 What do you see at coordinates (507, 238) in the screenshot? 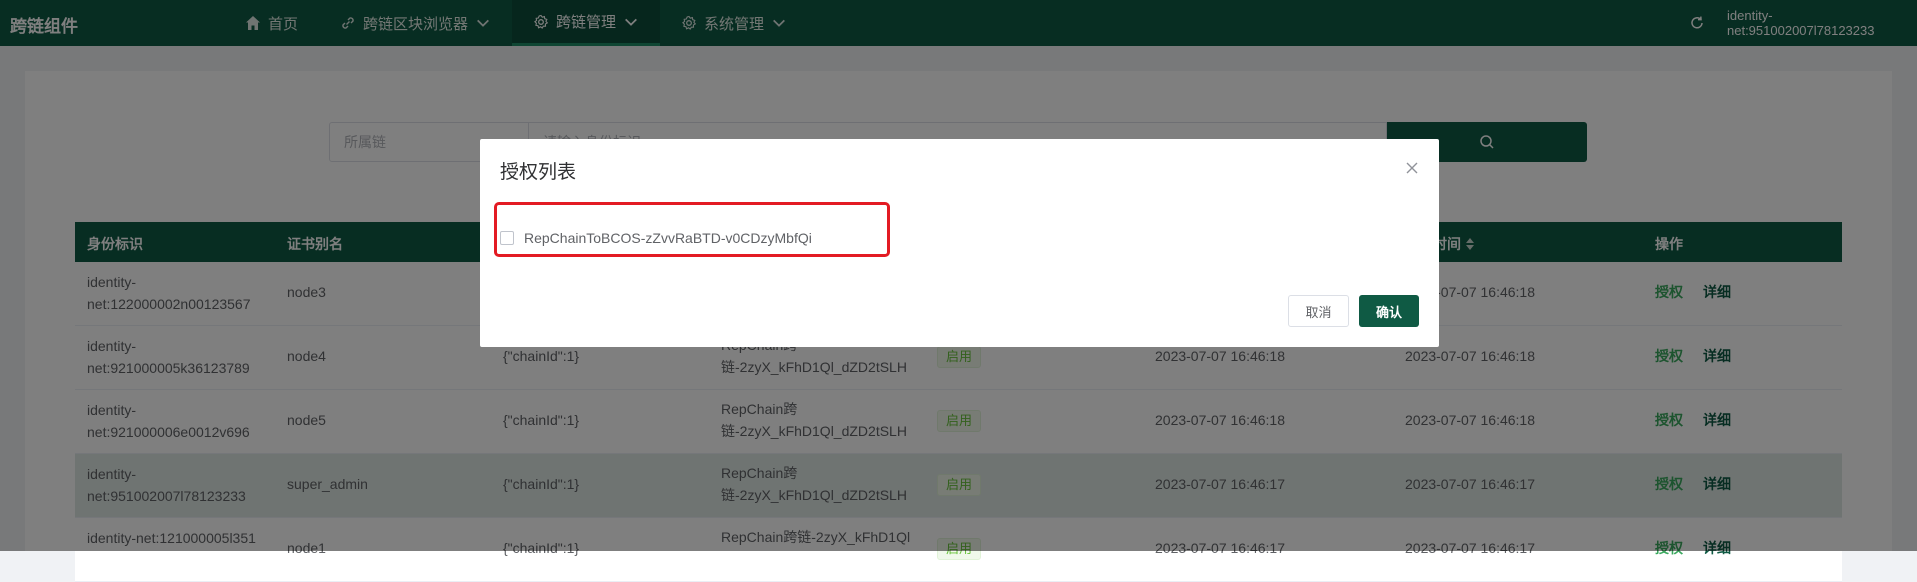
I see `option-checkbox` at bounding box center [507, 238].